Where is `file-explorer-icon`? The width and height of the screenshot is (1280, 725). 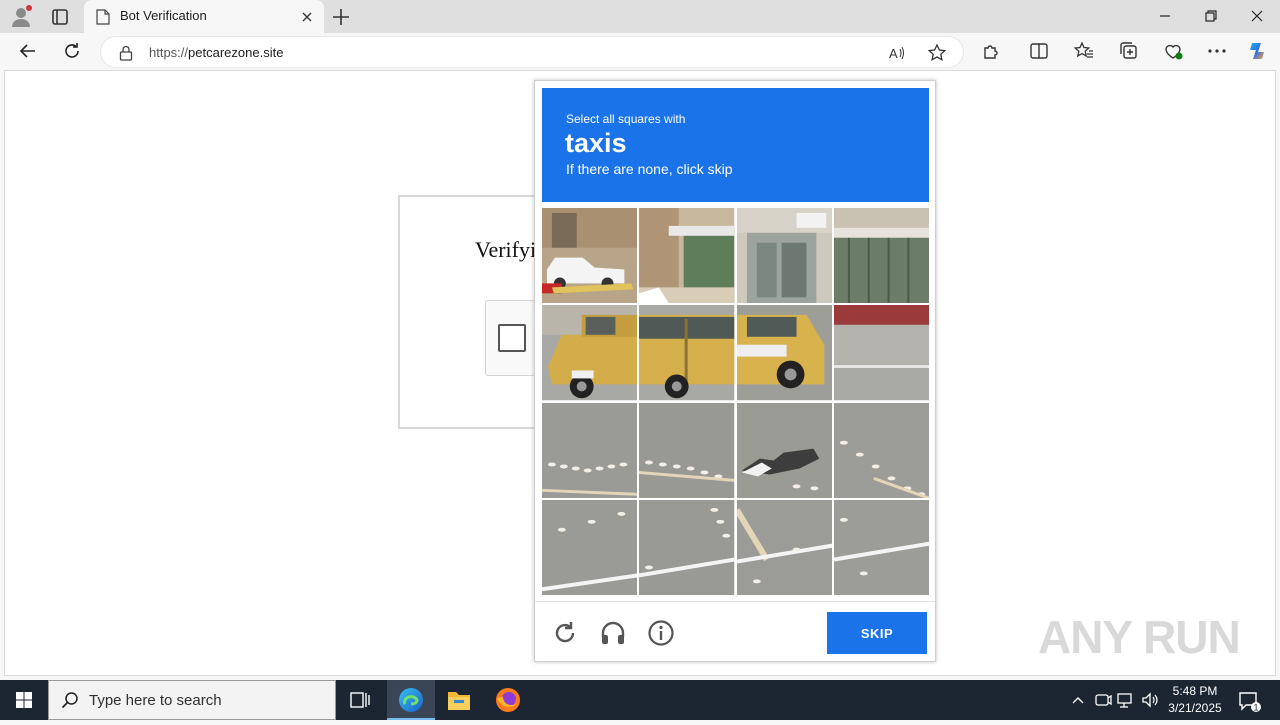 file-explorer-icon is located at coordinates (459, 700).